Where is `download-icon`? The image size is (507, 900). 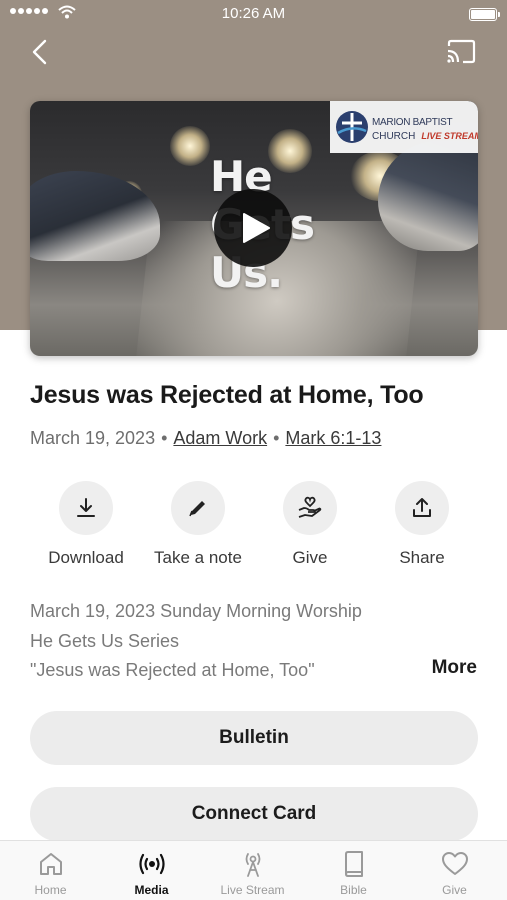 download-icon is located at coordinates (86, 507).